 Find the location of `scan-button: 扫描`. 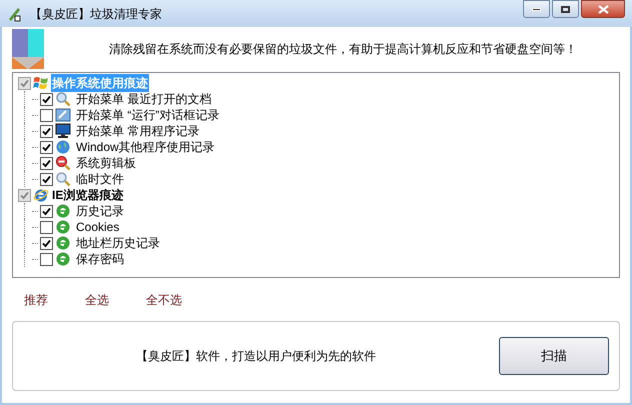

scan-button: 扫描 is located at coordinates (554, 356).